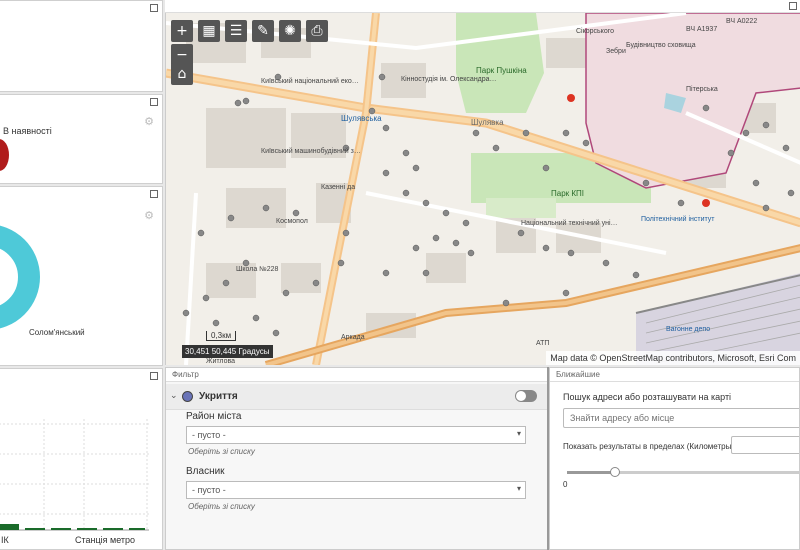 The height and width of the screenshot is (550, 800). Describe the element at coordinates (482, 6) in the screenshot. I see `map-header` at that location.